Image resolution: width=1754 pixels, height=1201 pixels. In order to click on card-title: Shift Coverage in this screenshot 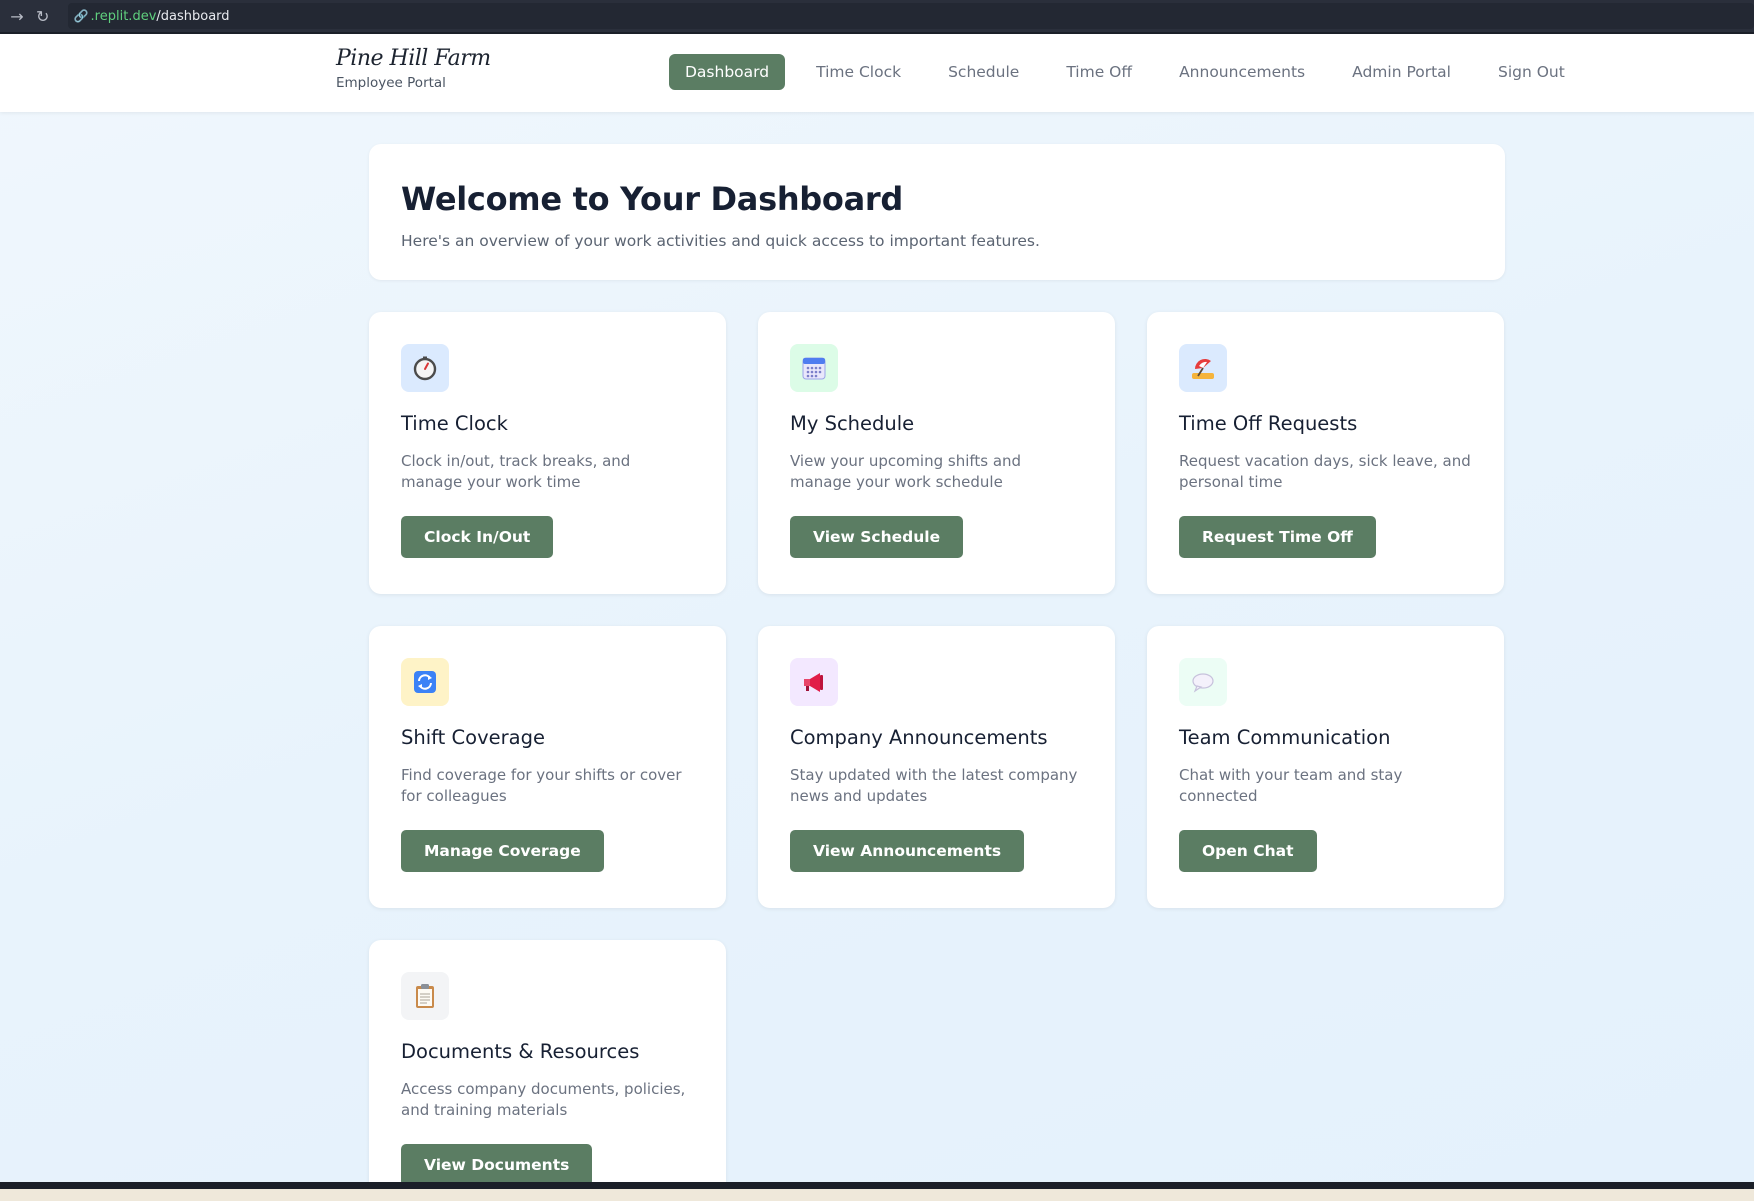, I will do `click(473, 737)`.